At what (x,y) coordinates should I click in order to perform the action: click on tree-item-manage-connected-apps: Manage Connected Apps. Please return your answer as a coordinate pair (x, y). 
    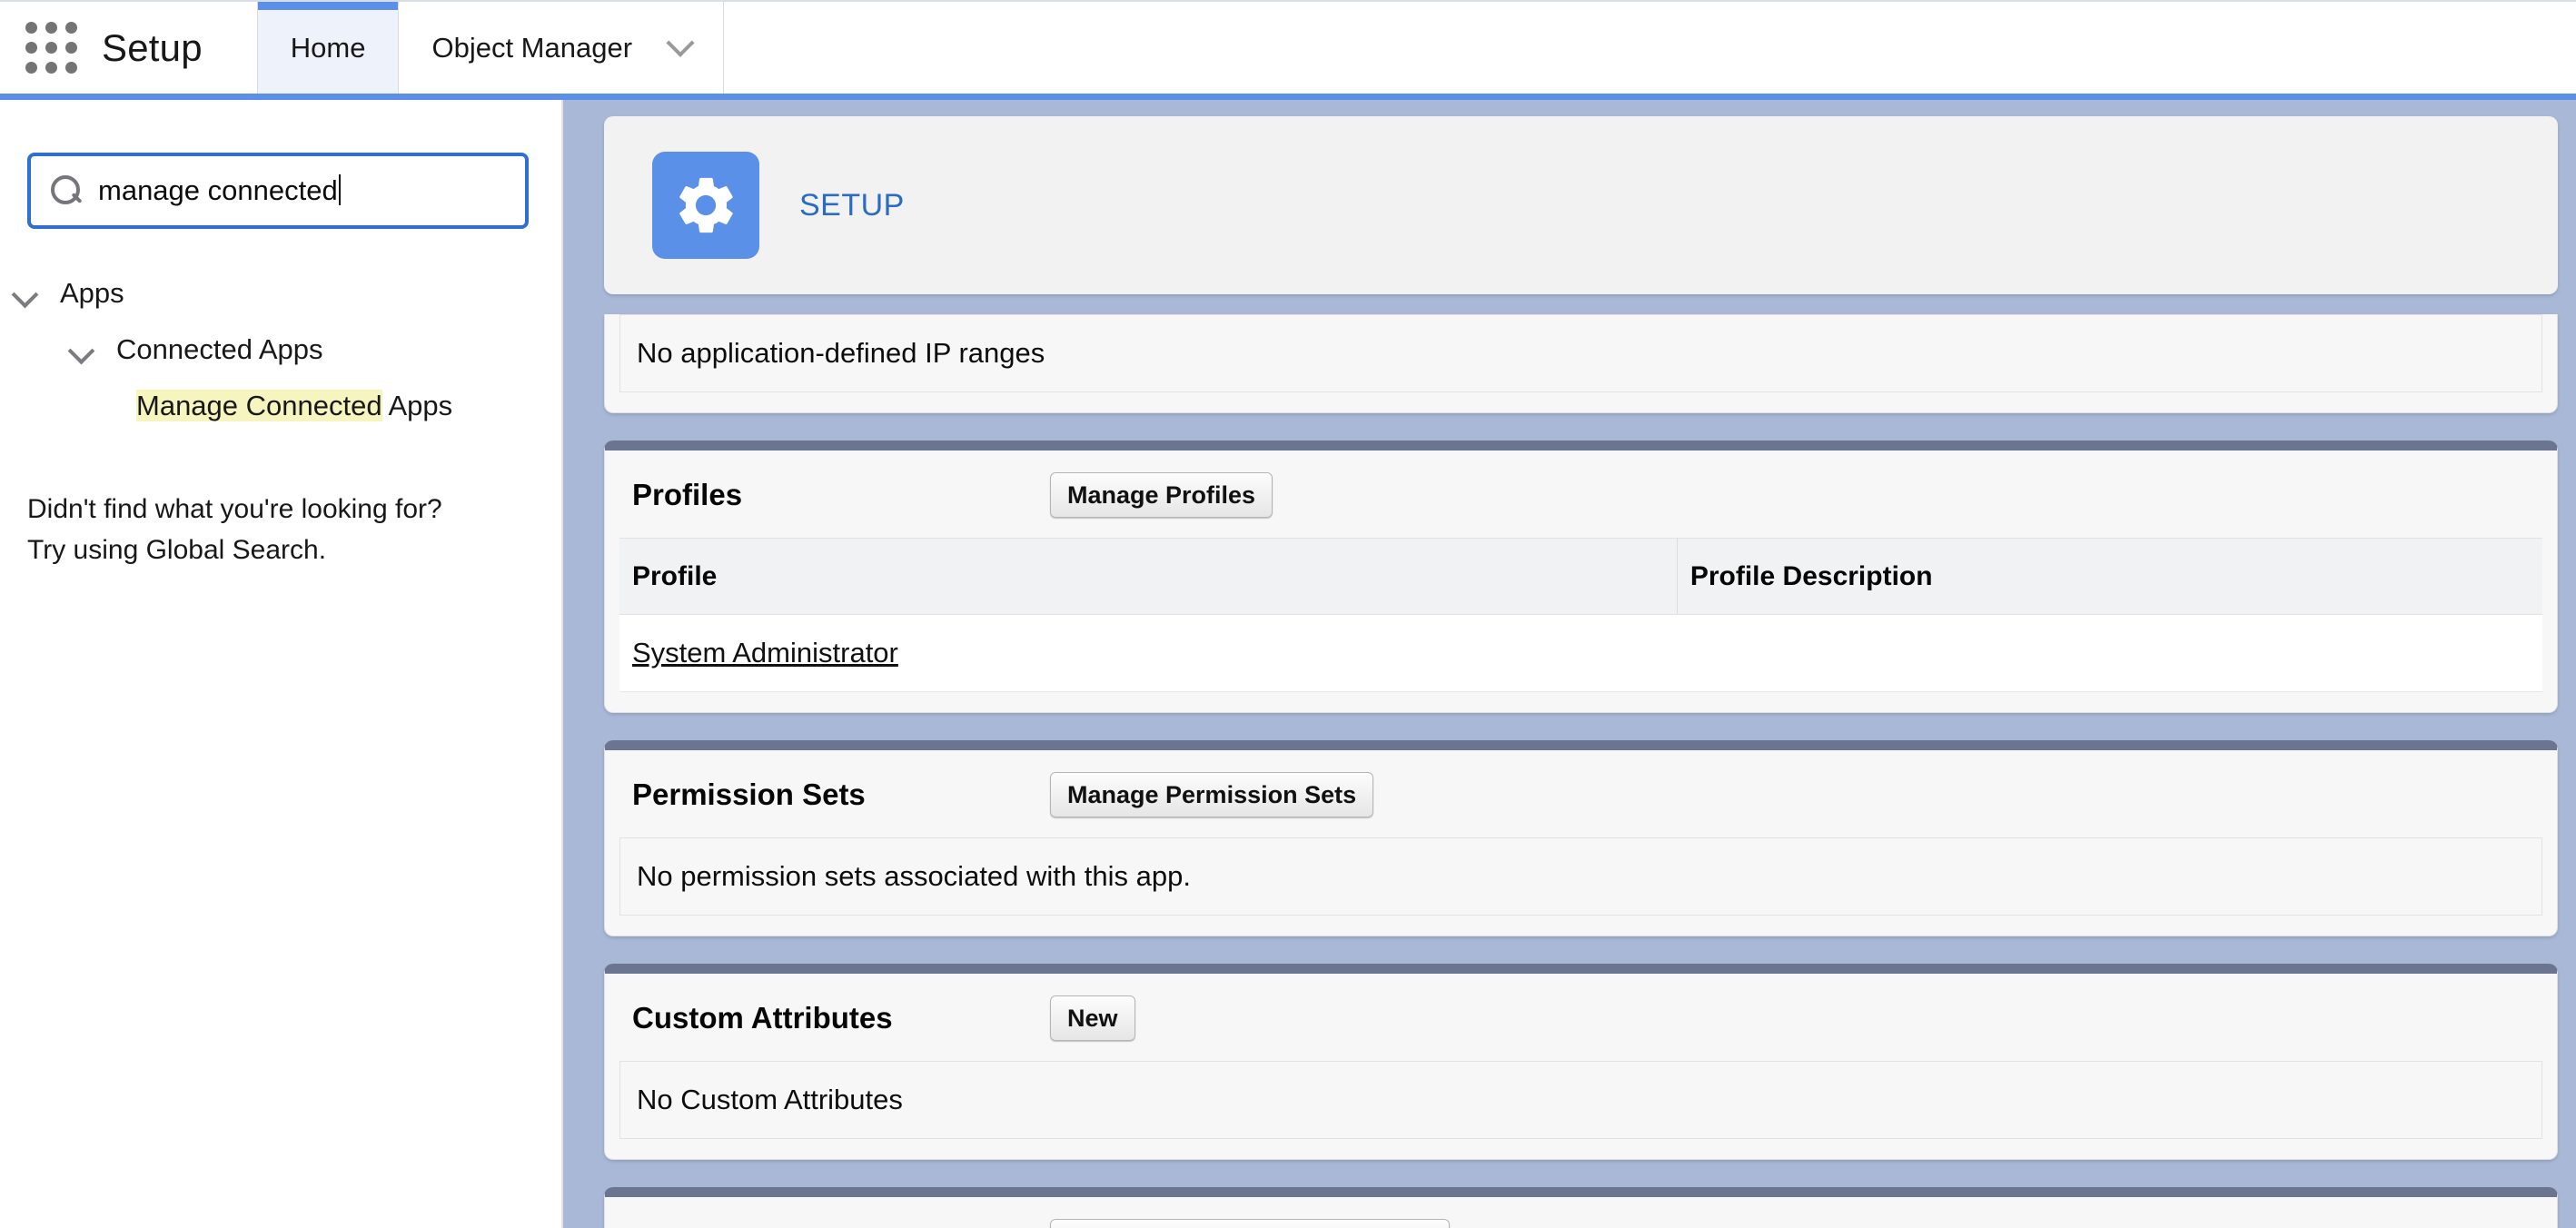
    Looking at the image, I should click on (281, 406).